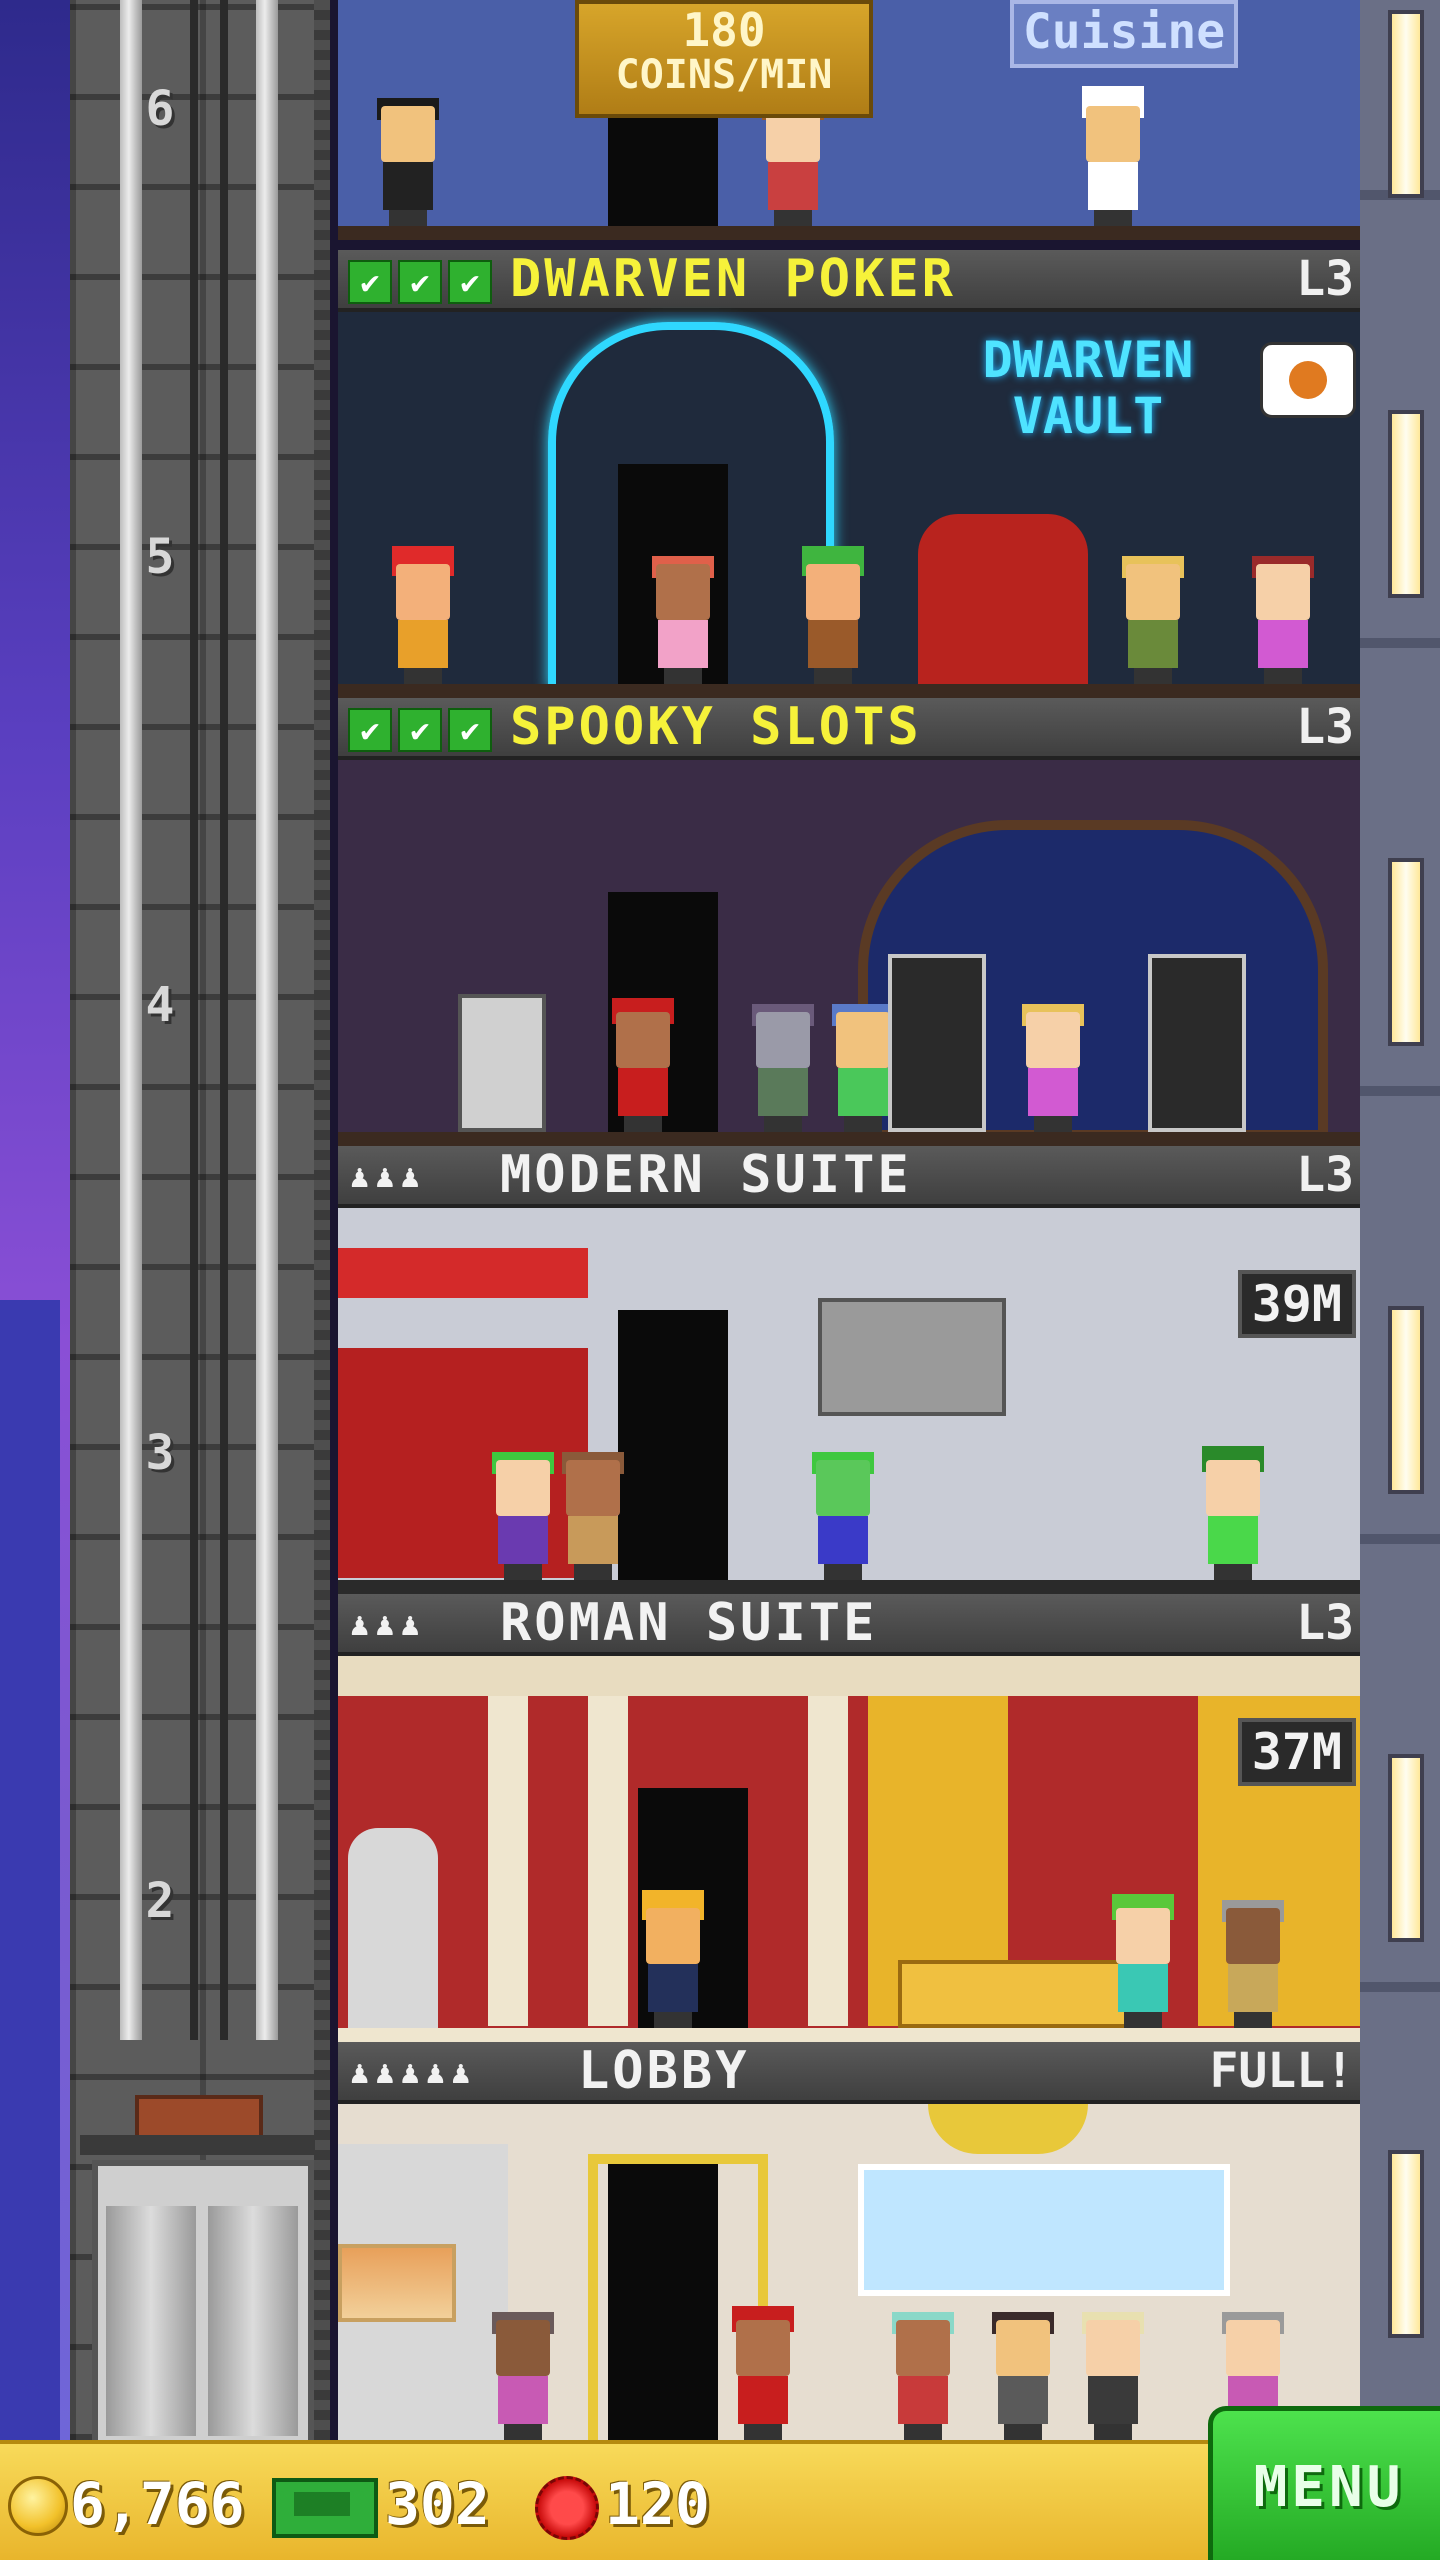 The height and width of the screenshot is (2560, 1440). What do you see at coordinates (38, 2506) in the screenshot?
I see `coin-icon` at bounding box center [38, 2506].